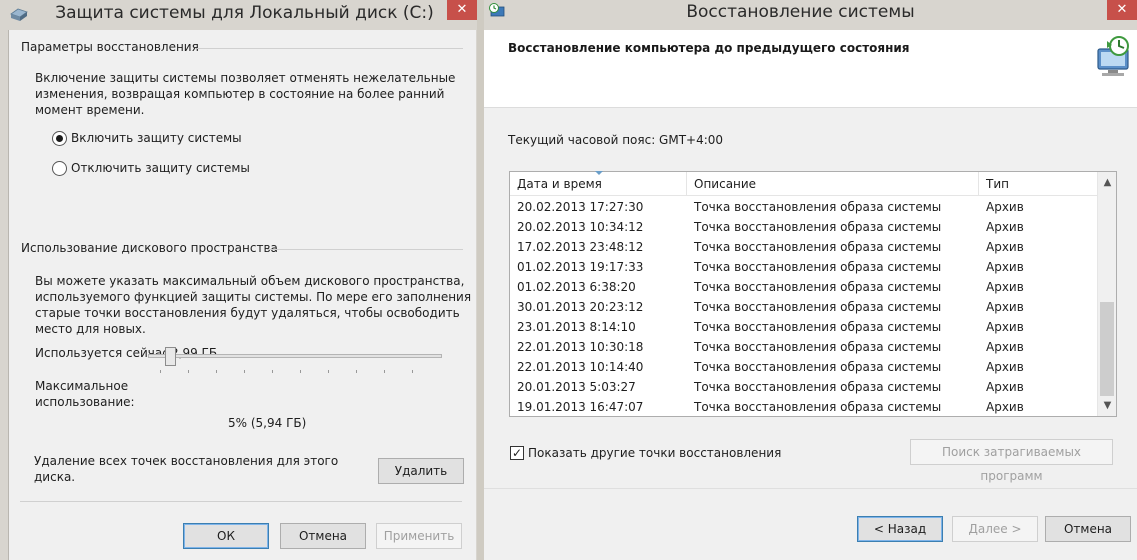  Describe the element at coordinates (900, 529) in the screenshot. I see `back-button: < Назад` at that location.